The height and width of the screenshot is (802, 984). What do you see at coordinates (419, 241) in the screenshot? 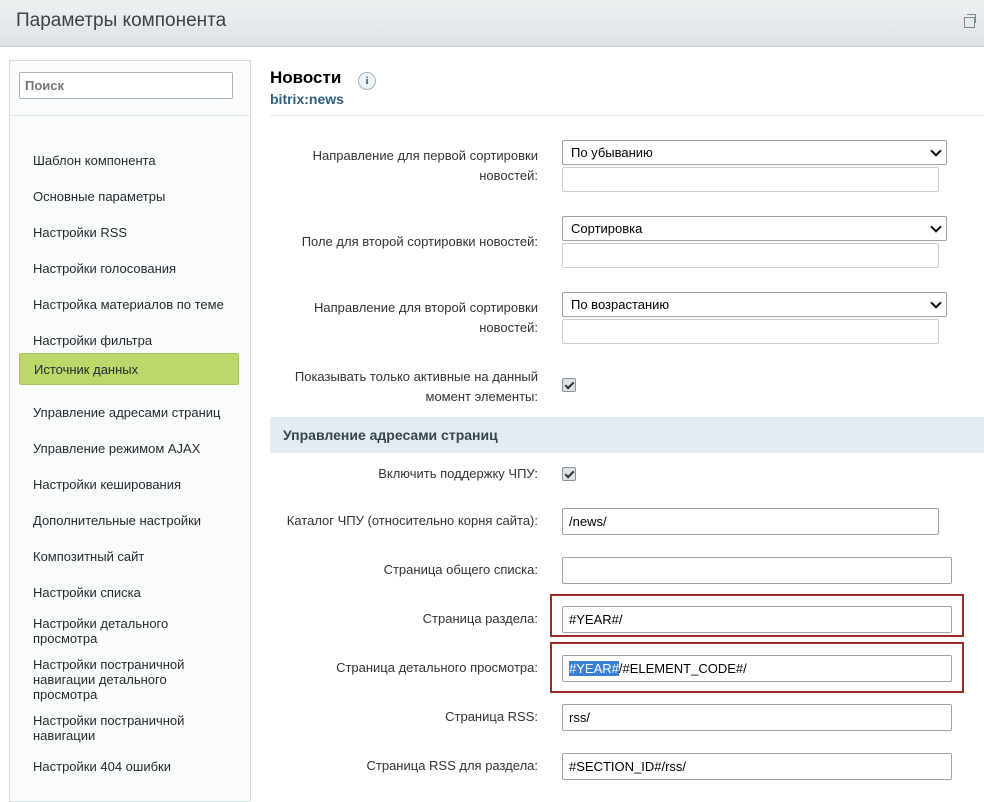
I see `sort2-field-label: Поле для второй сортировки новостей:` at bounding box center [419, 241].